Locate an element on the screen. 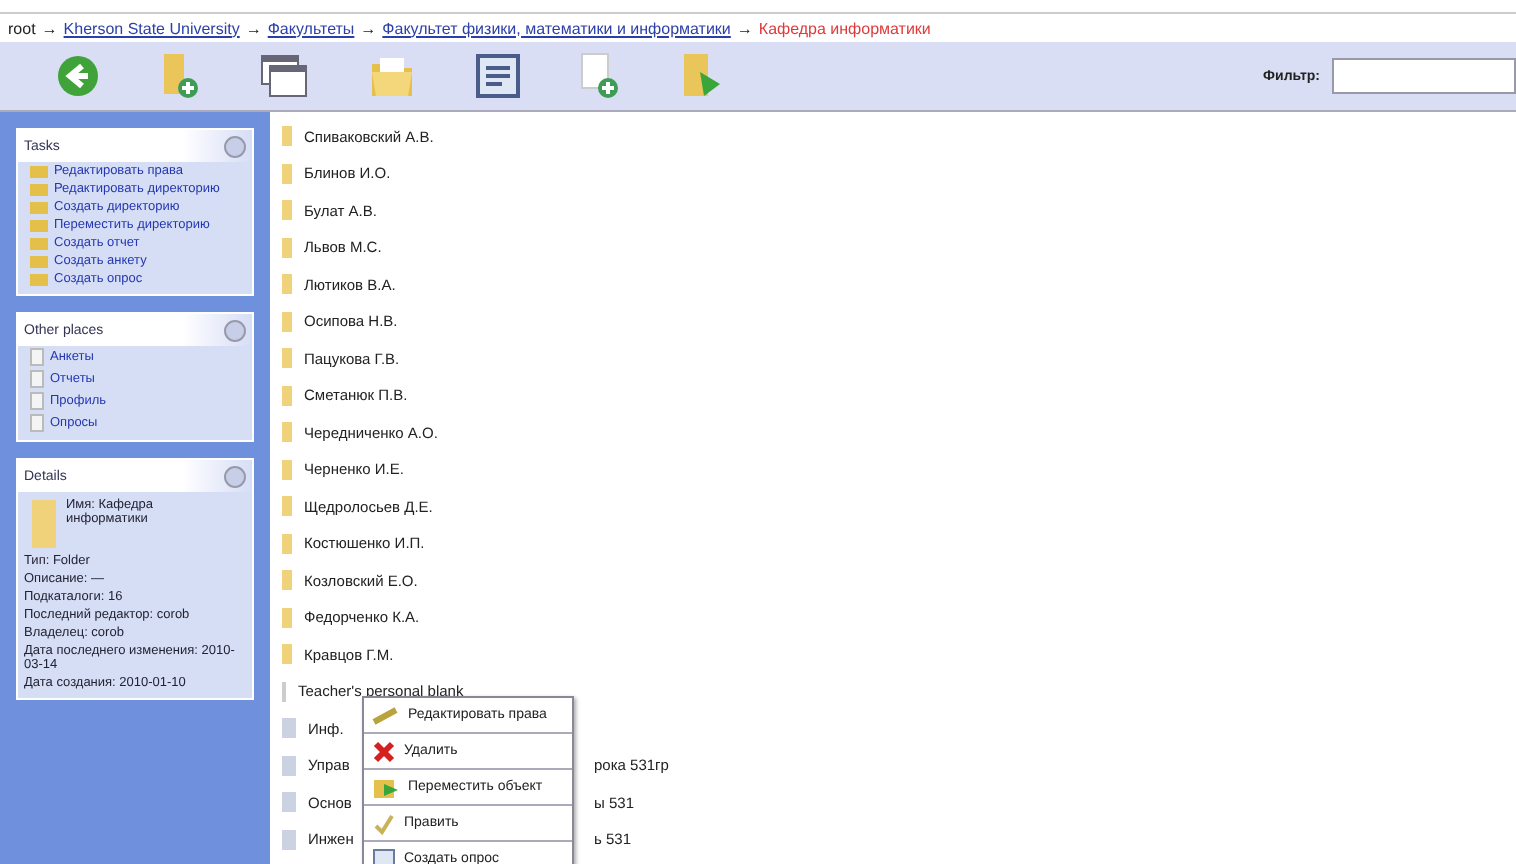  filter-field is located at coordinates (1424, 76).